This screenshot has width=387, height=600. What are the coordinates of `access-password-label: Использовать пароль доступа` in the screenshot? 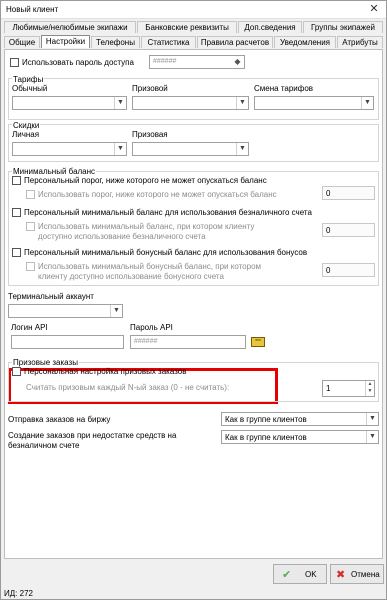 It's located at (78, 62).